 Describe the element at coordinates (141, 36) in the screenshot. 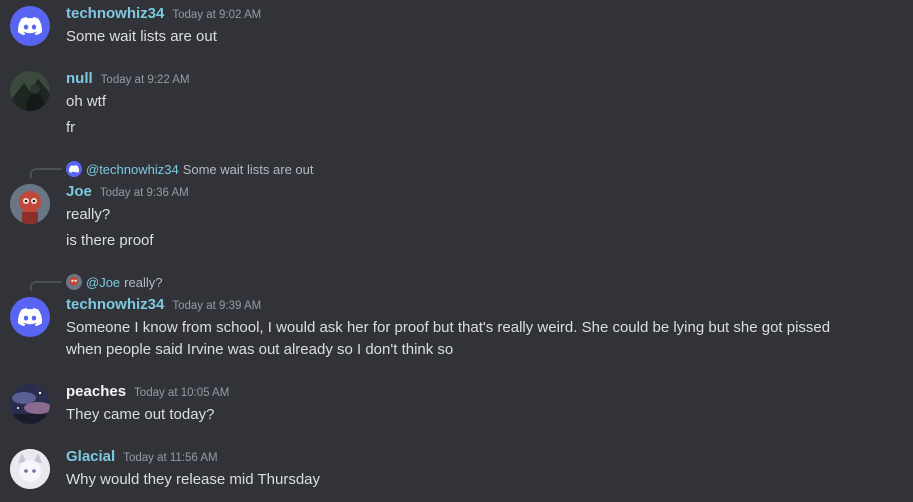

I see `message-content: Some wait lists are out` at that location.